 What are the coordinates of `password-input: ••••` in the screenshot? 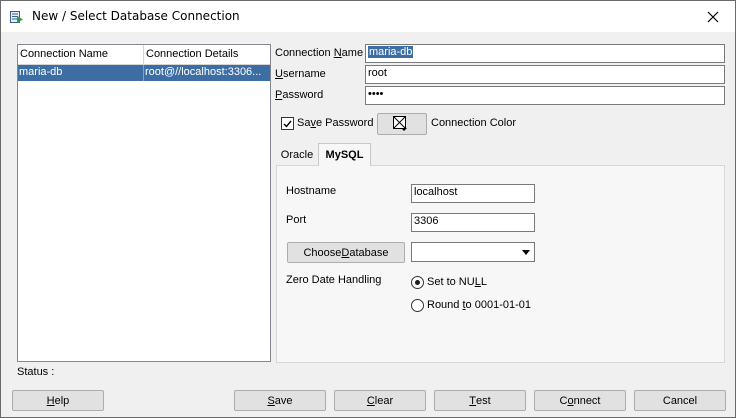 It's located at (545, 95).